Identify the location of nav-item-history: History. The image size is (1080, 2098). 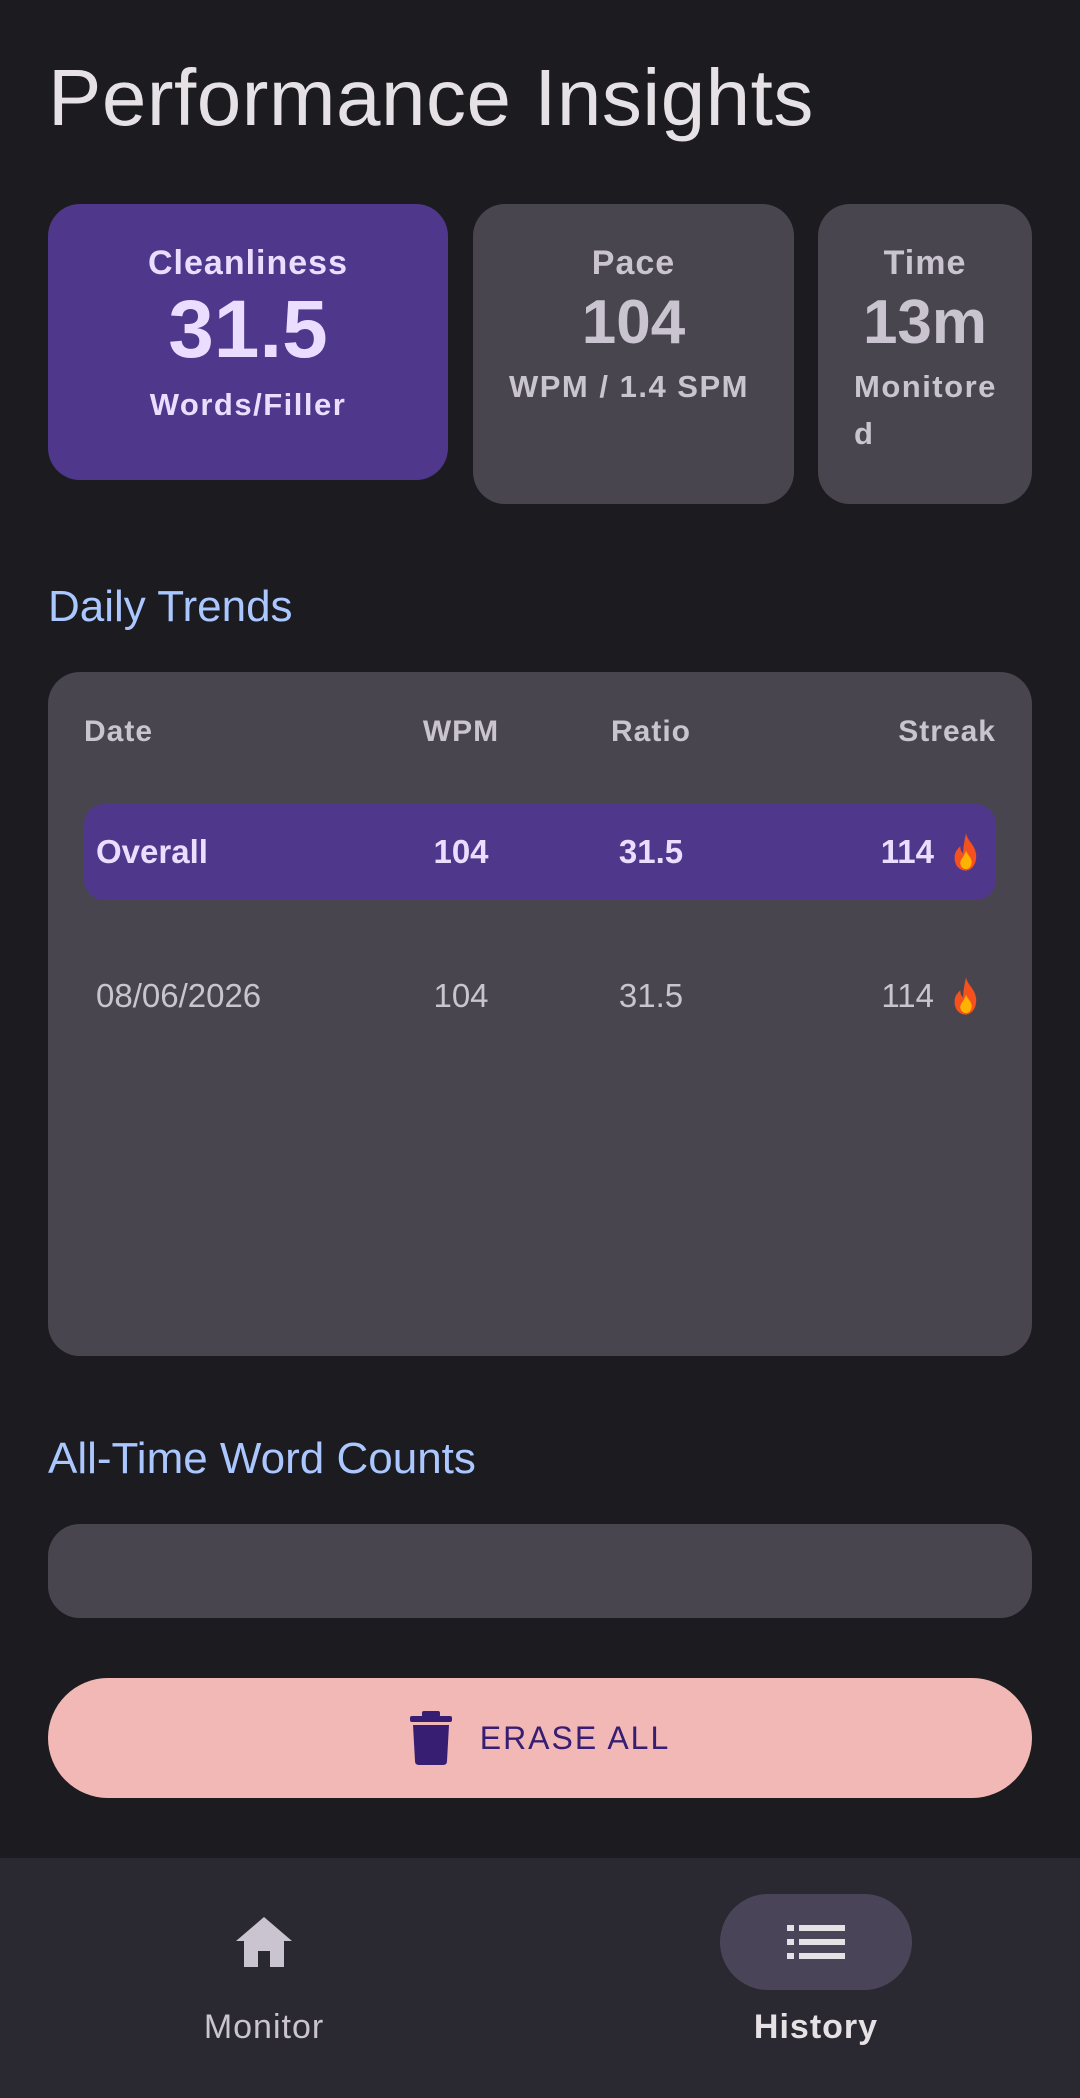
(816, 1970).